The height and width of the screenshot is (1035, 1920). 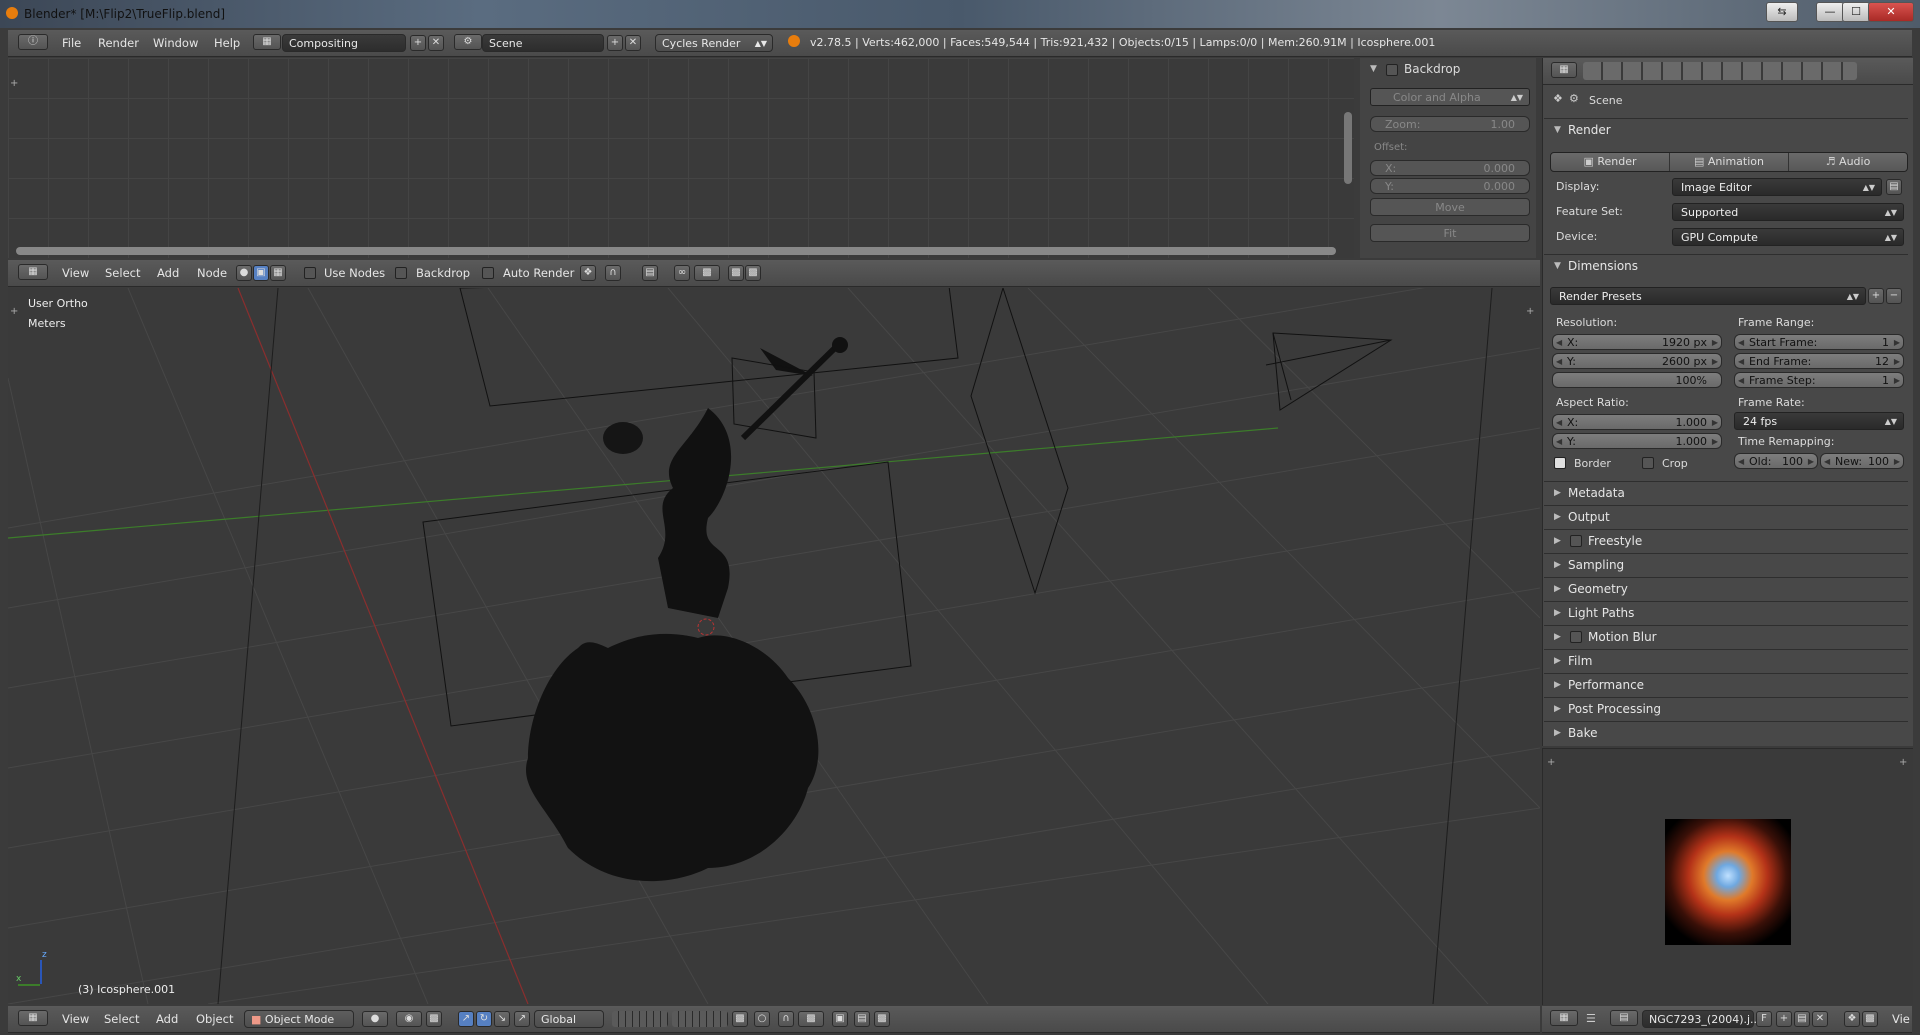 What do you see at coordinates (1894, 296) in the screenshot?
I see `remove-preset-icon: −` at bounding box center [1894, 296].